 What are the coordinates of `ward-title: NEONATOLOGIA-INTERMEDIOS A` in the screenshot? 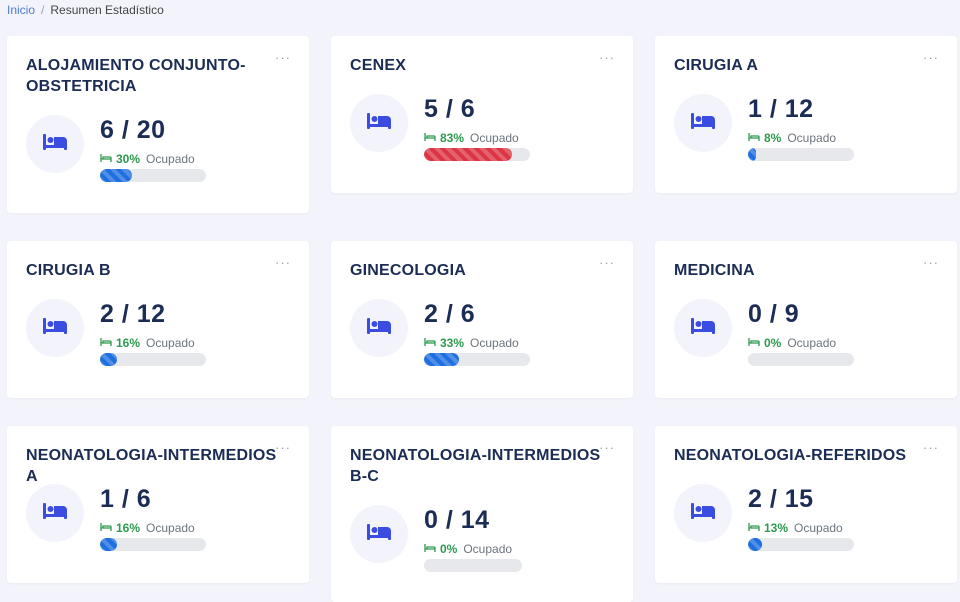 It's located at (151, 466).